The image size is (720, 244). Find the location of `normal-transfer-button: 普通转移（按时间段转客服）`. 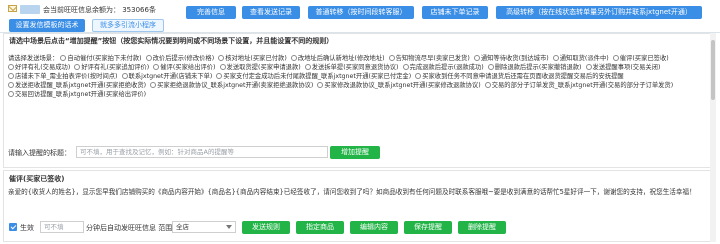

normal-transfer-button: 普通转移（按时间段转客服） is located at coordinates (361, 12).